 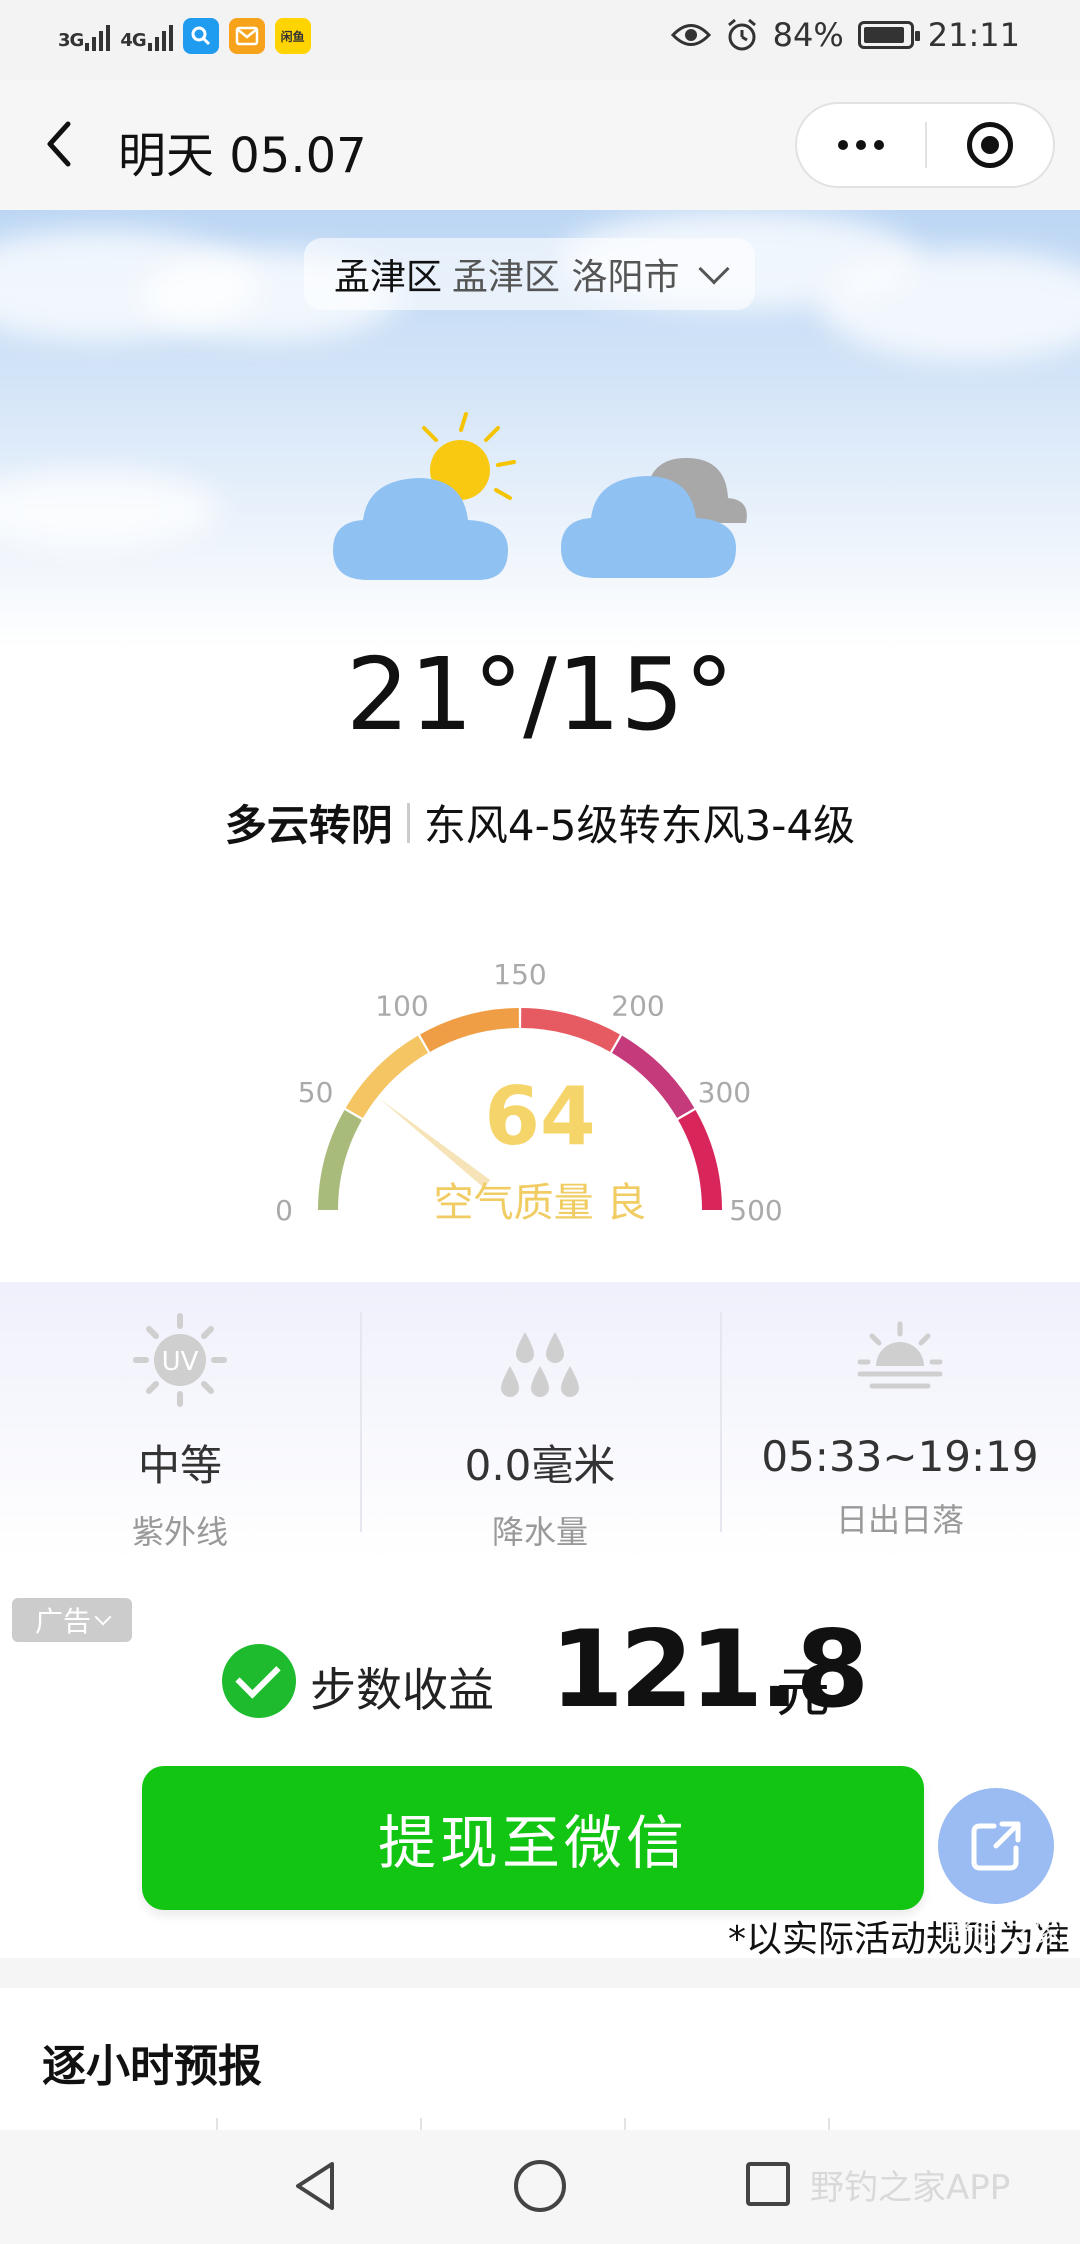 I want to click on ad-badge: 广告, so click(x=72, y=1620).